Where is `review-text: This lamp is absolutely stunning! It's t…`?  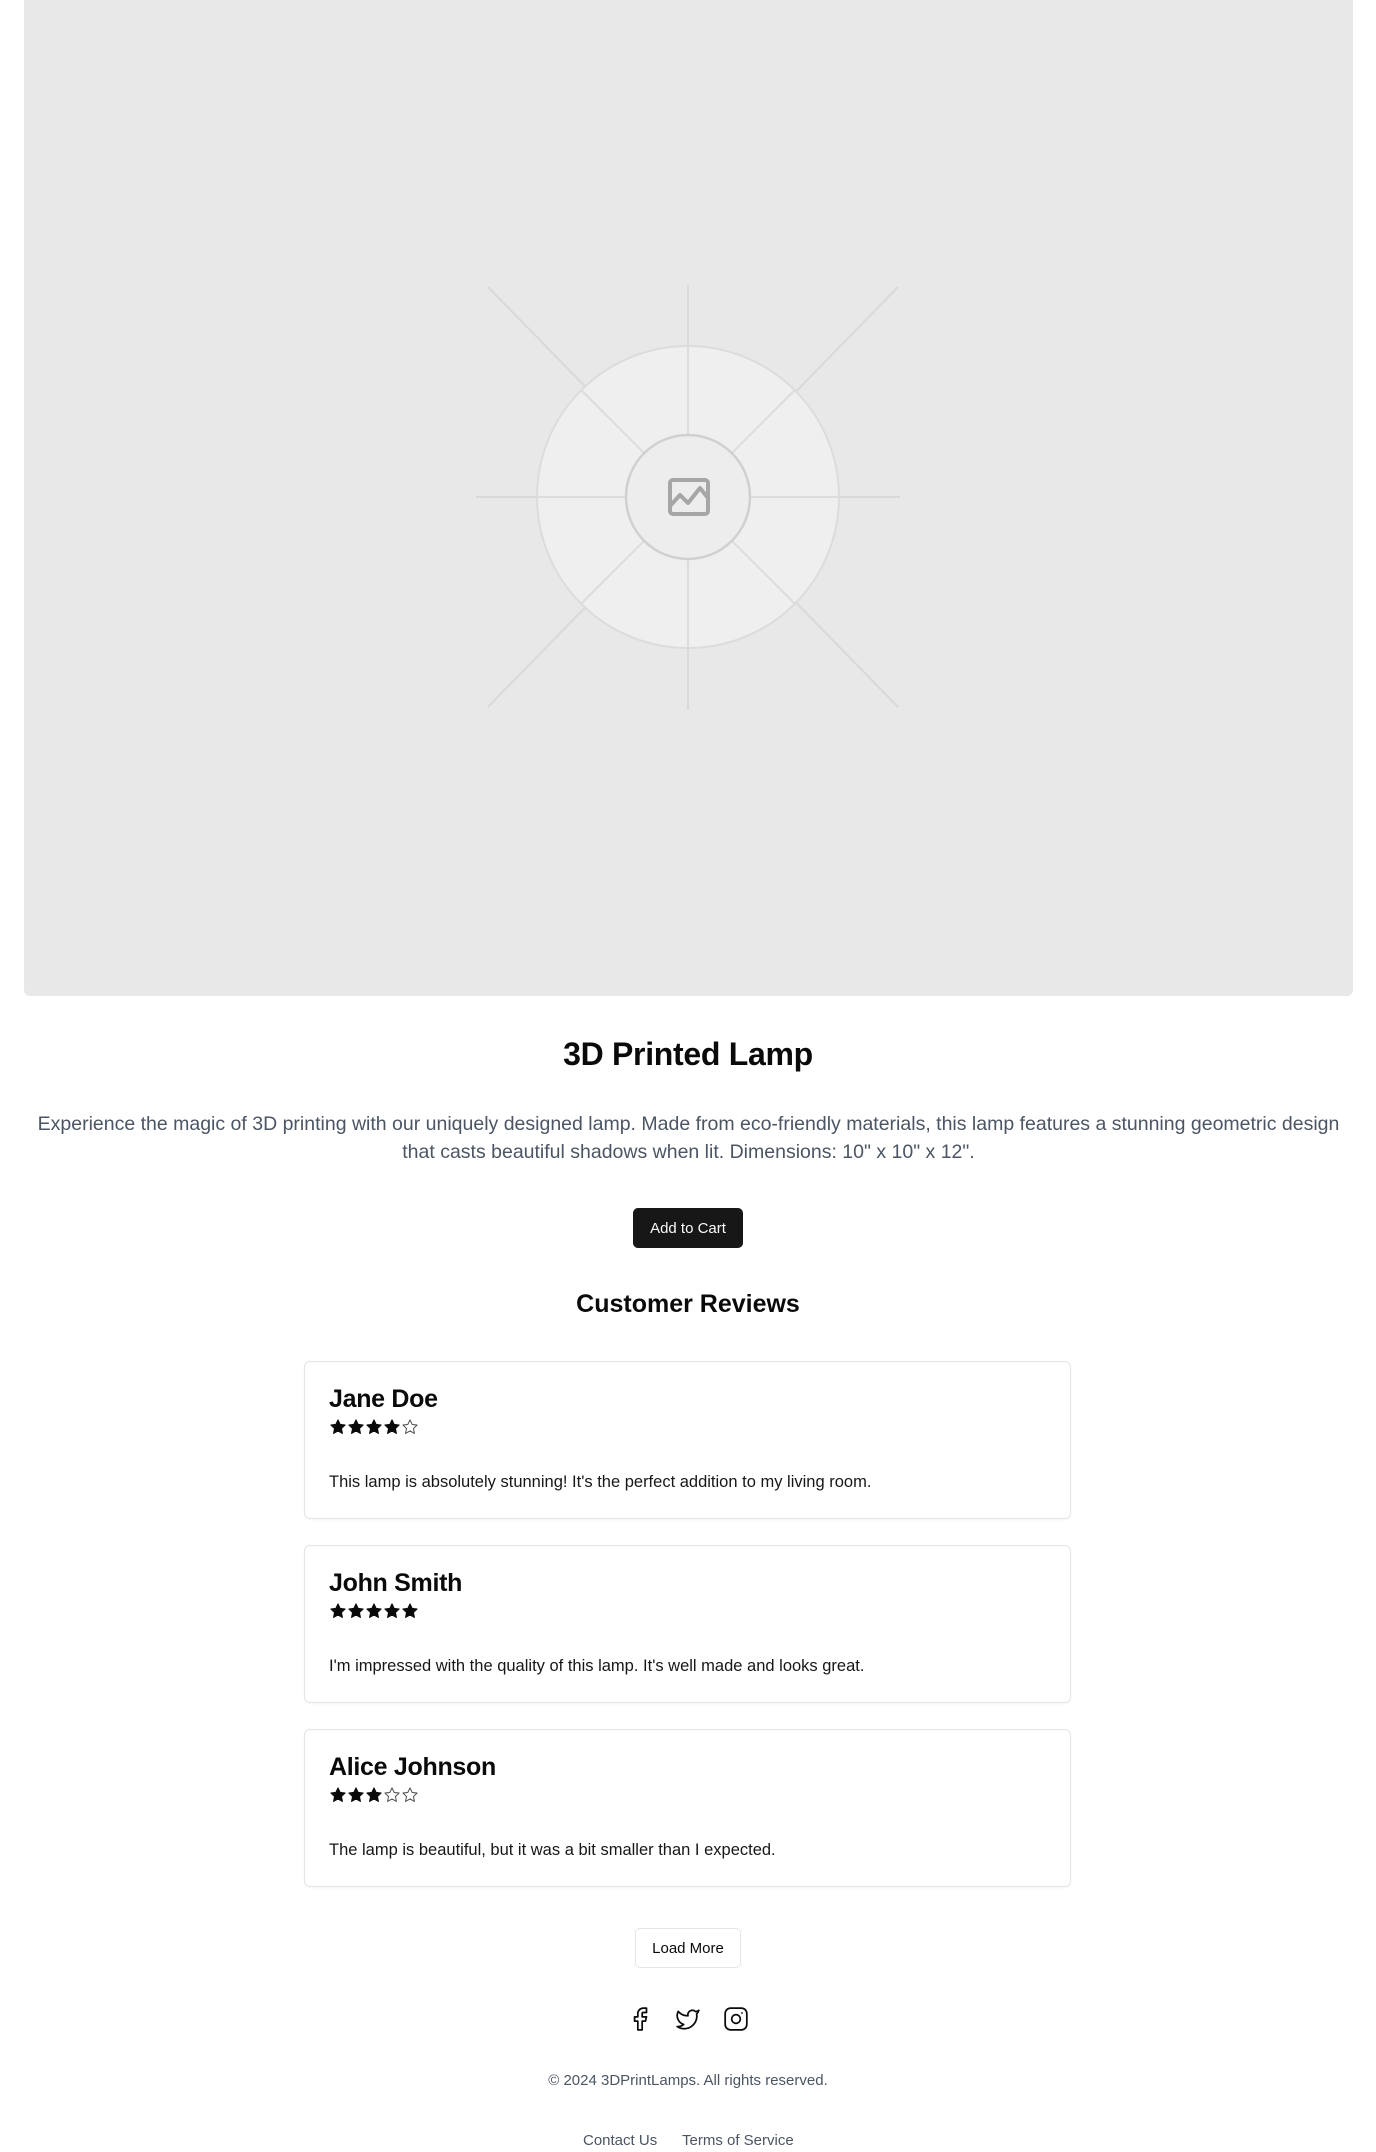
review-text: This lamp is absolutely stunning! It's t… is located at coordinates (600, 1482).